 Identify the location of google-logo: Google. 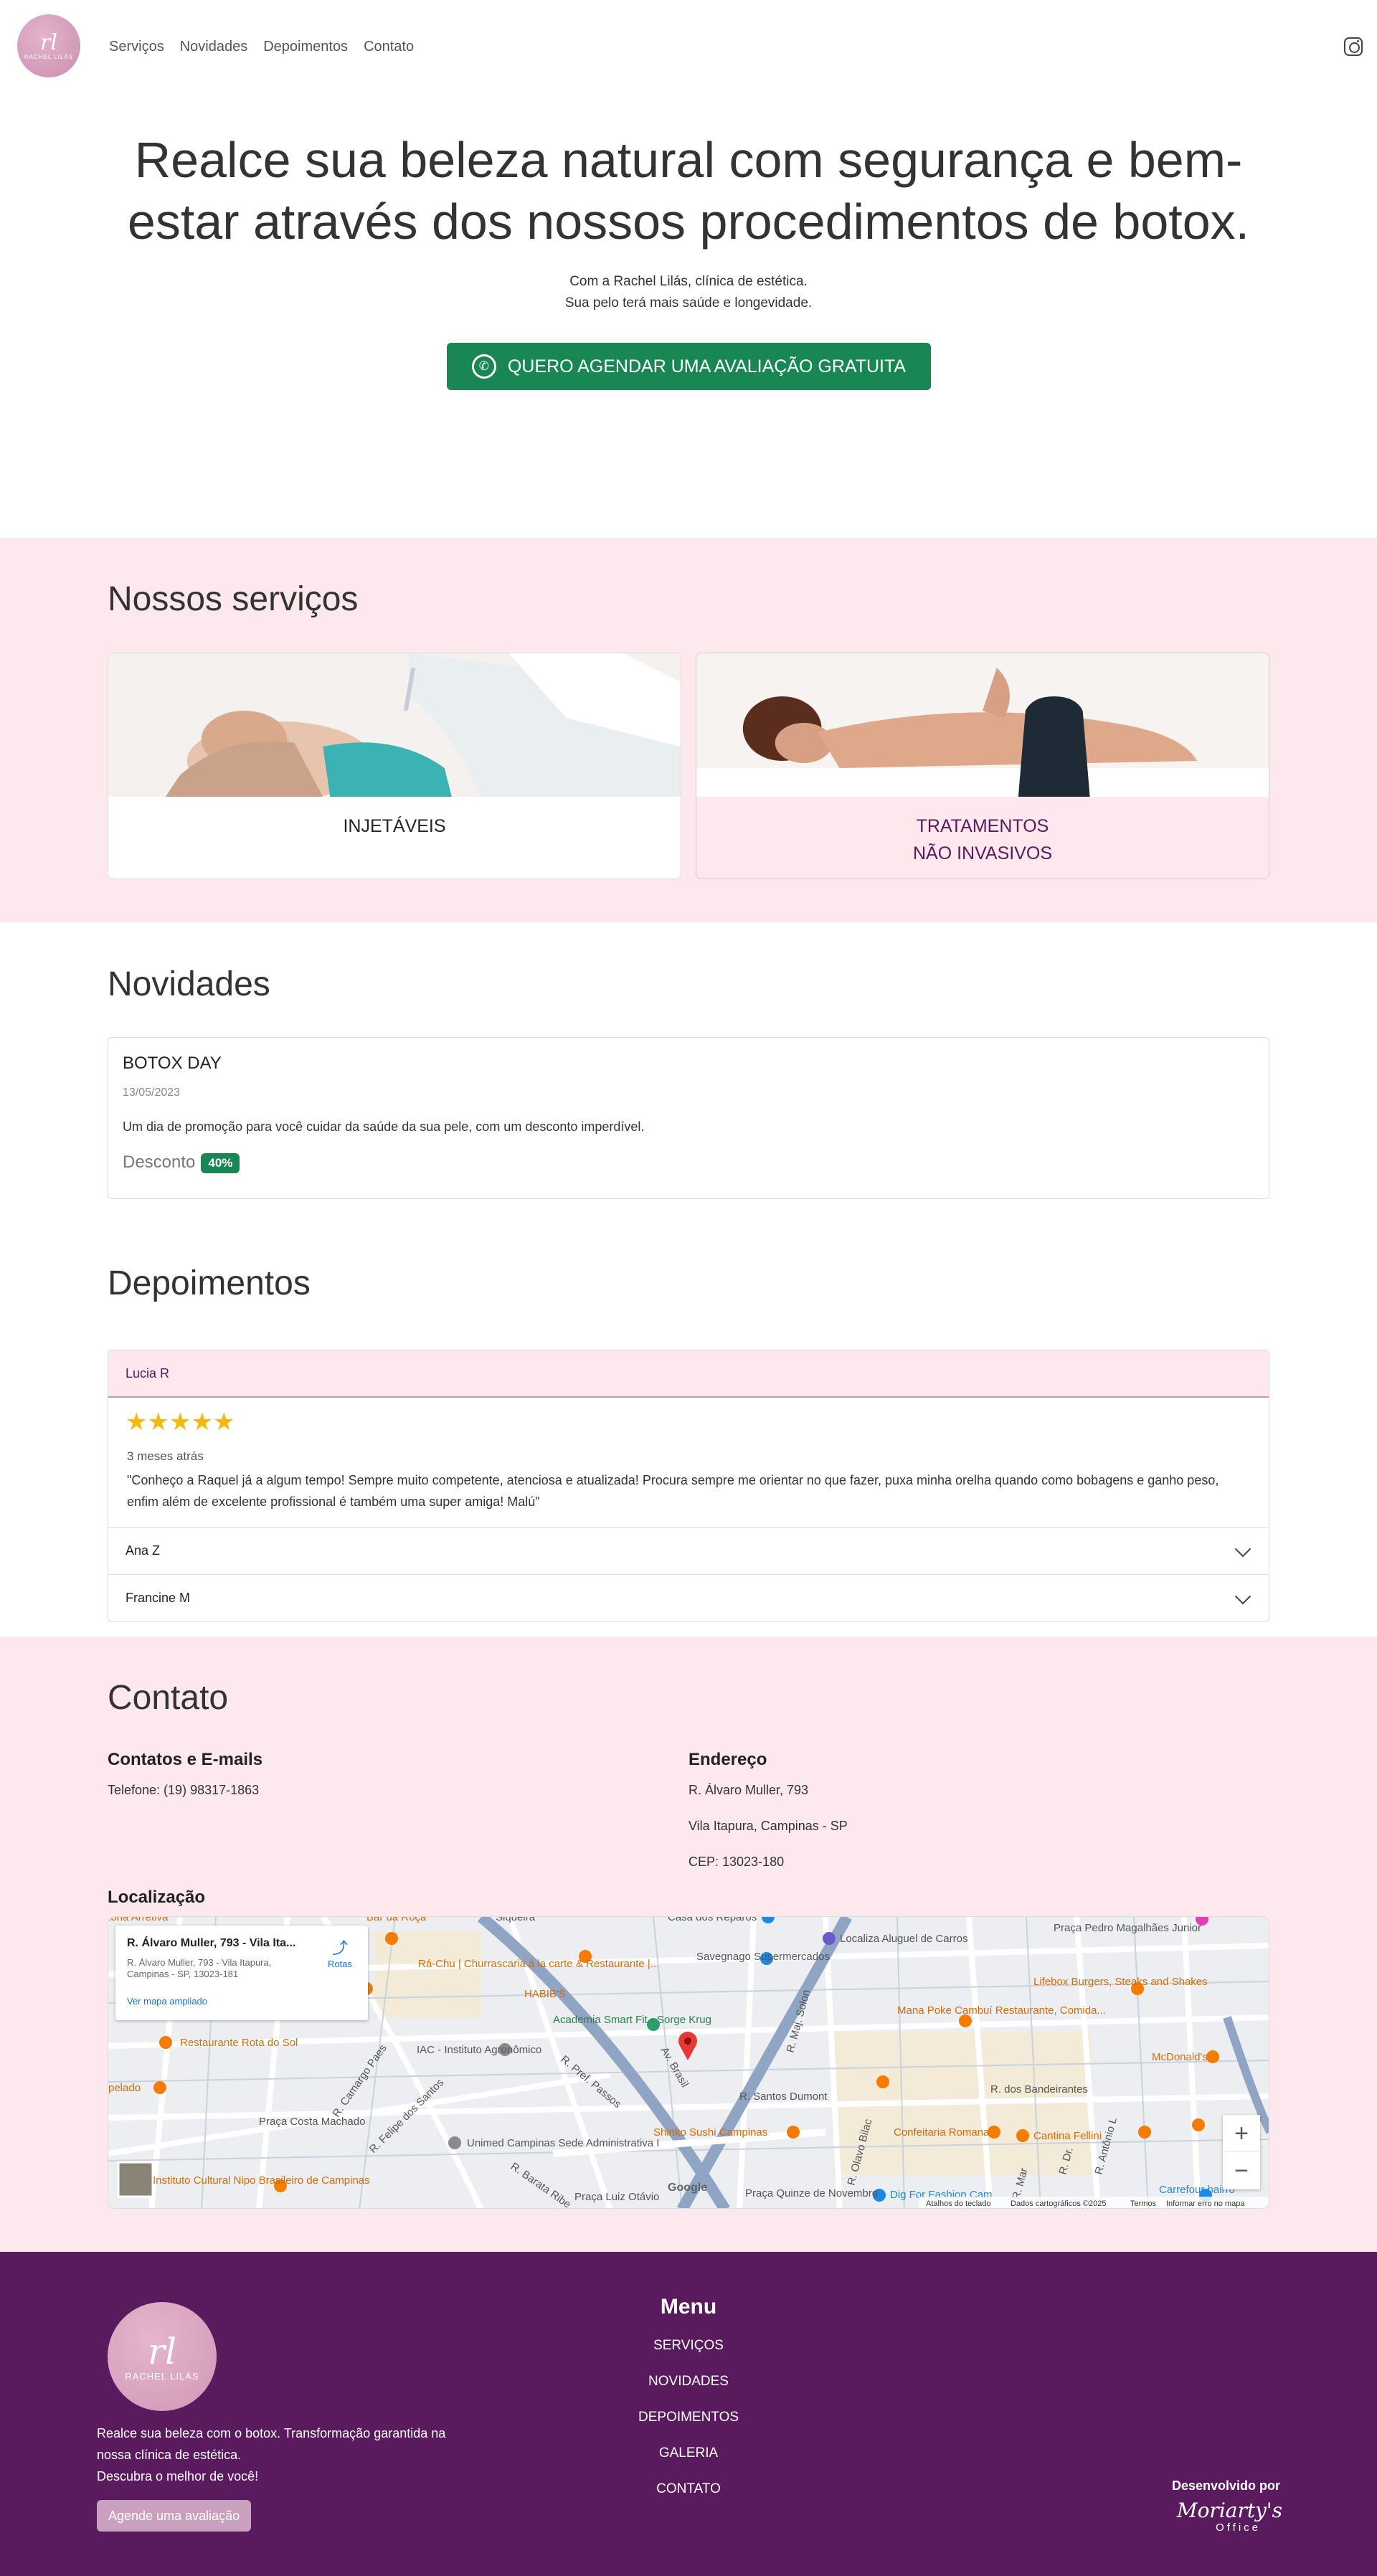
(687, 2188).